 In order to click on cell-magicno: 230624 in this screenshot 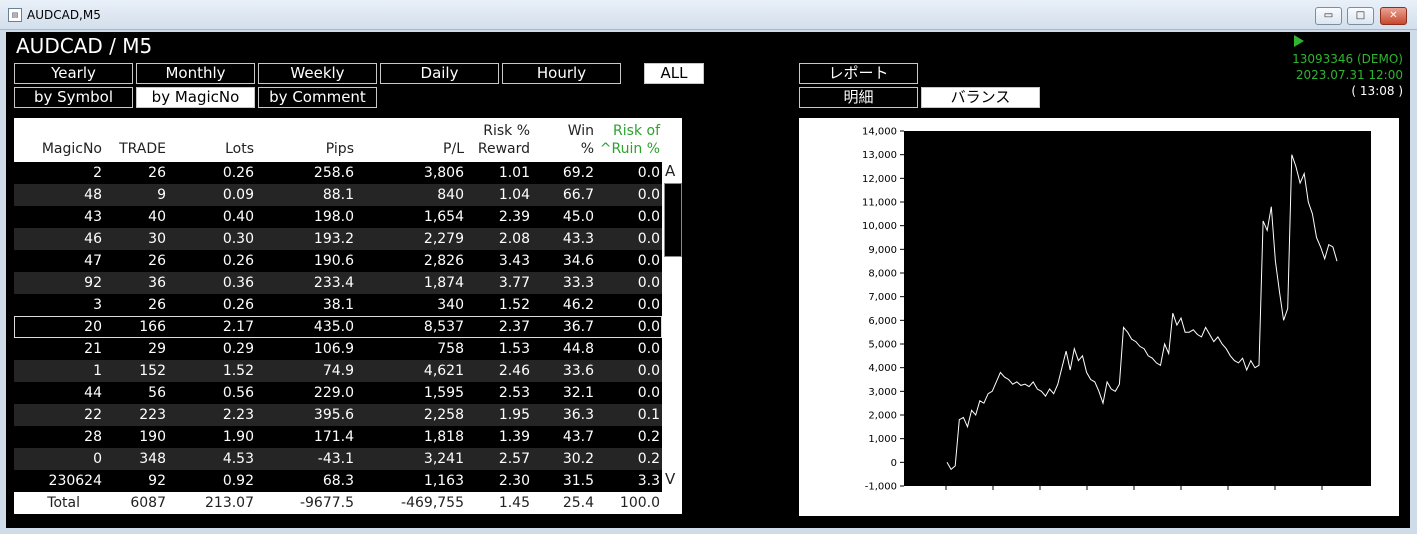, I will do `click(75, 481)`.